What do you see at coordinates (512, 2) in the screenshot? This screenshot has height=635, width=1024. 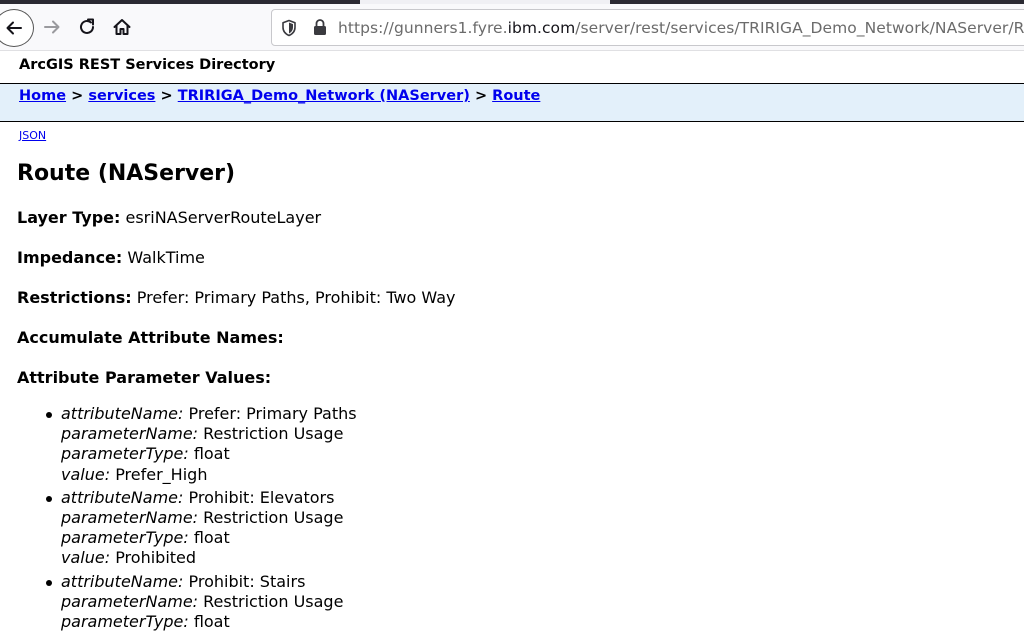 I see `tab-strip-edge` at bounding box center [512, 2].